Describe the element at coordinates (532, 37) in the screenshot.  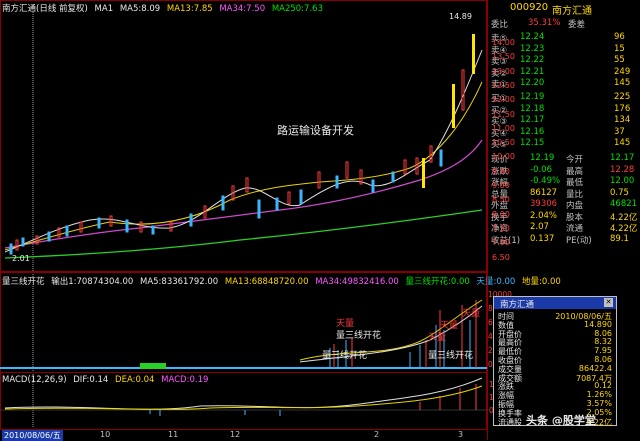
I see `sell-price: 12.24` at that location.